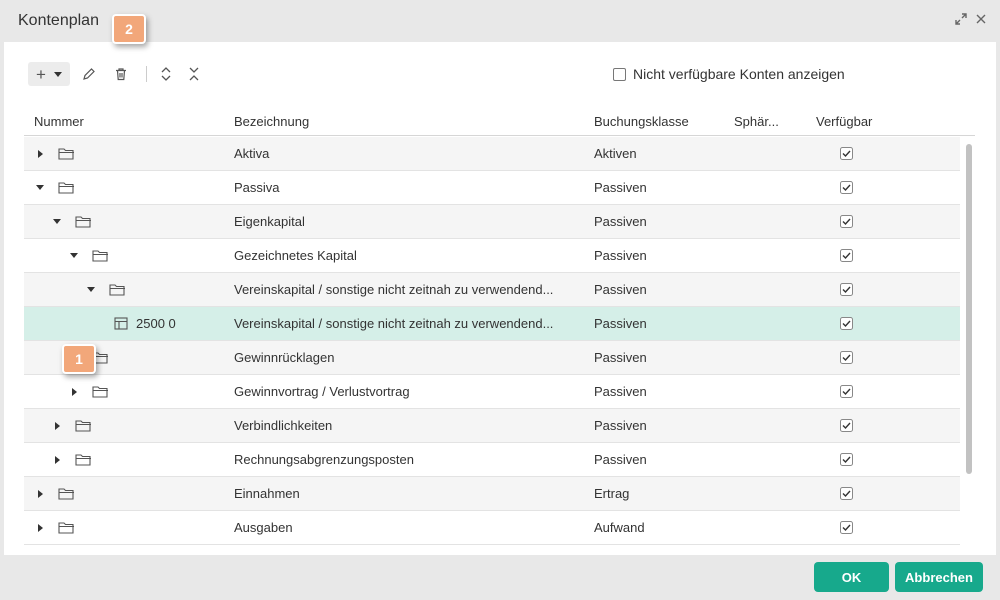 Image resolution: width=1000 pixels, height=600 pixels. I want to click on table-row: Eigenkapital Passiven, so click(492, 222).